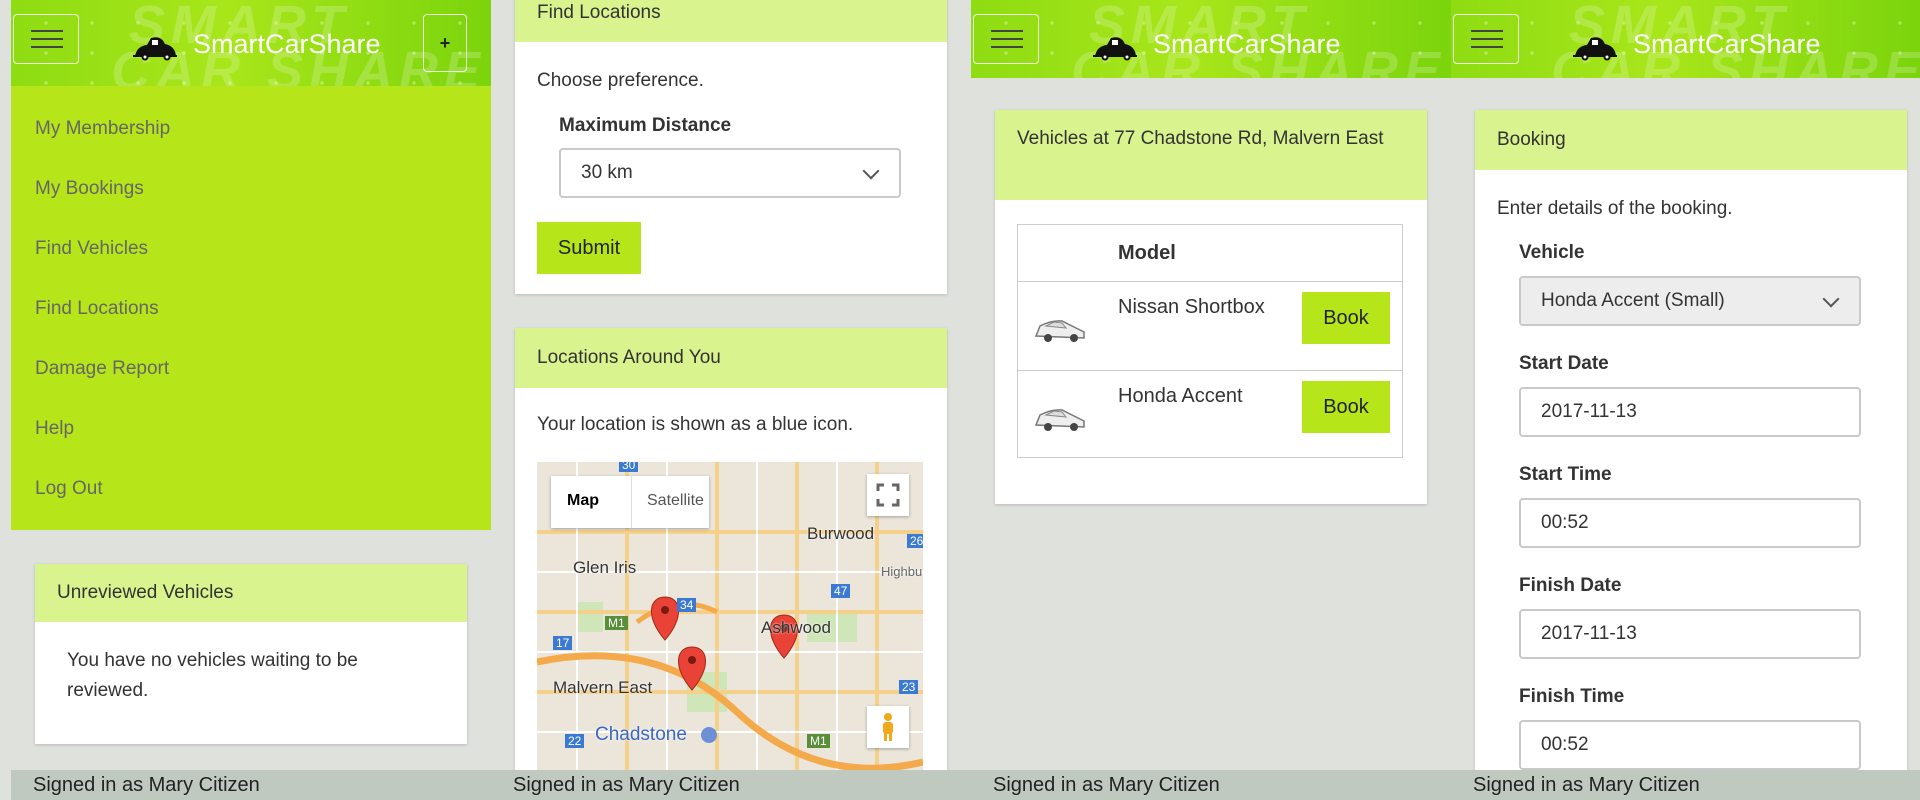 The image size is (1920, 800). What do you see at coordinates (796, 627) in the screenshot?
I see `map-place-label: Ashwood` at bounding box center [796, 627].